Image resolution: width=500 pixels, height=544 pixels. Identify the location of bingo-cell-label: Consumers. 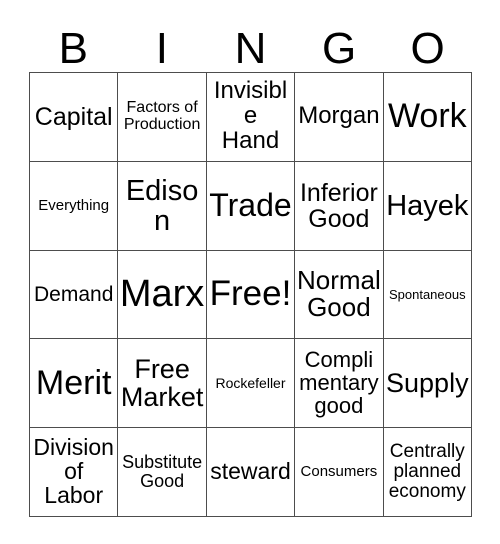
(339, 472).